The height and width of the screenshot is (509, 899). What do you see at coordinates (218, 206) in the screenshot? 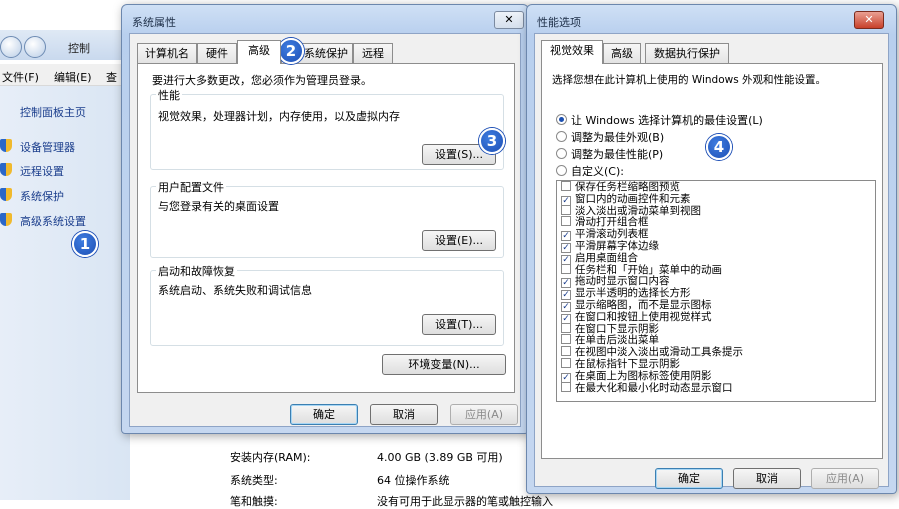
I see `profiles-desc: 与您登录有关的桌面设置` at bounding box center [218, 206].